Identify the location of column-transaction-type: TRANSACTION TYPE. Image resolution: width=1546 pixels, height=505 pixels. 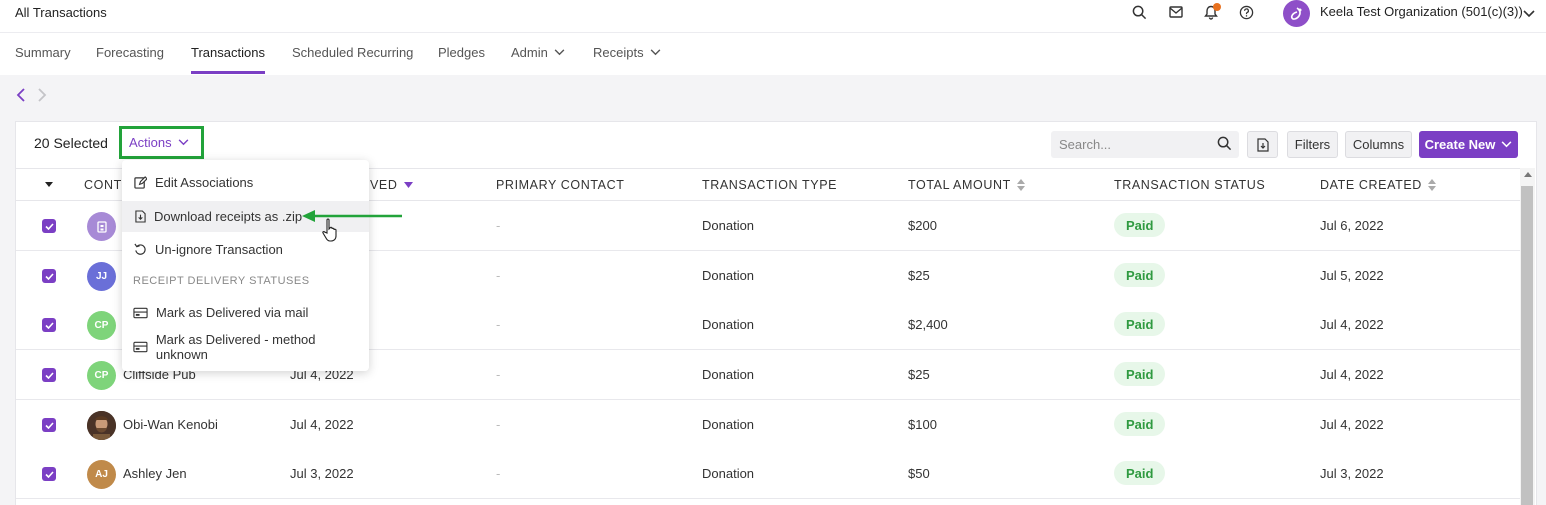
(769, 185).